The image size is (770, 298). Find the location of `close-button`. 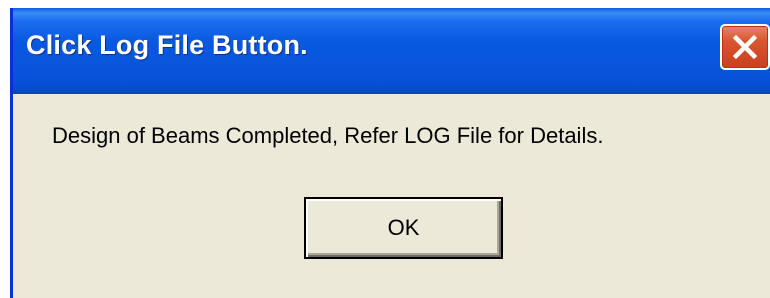

close-button is located at coordinates (745, 47).